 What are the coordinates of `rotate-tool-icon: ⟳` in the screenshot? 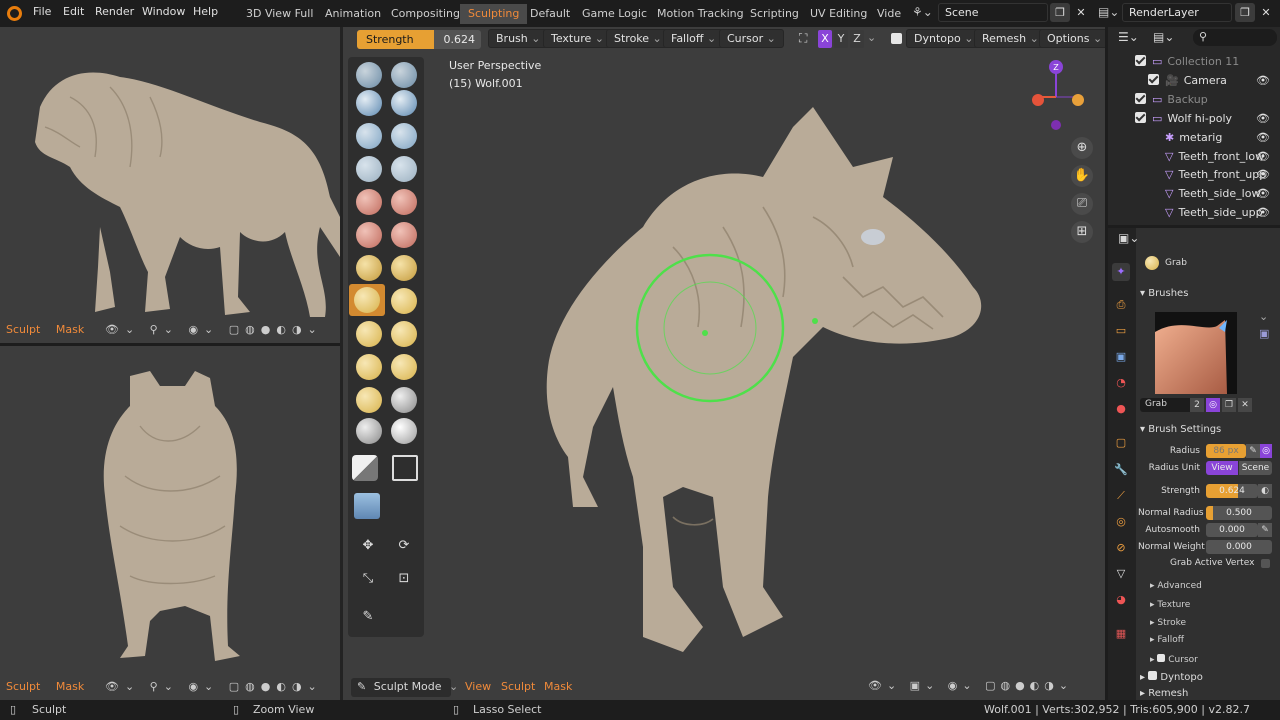 It's located at (404, 546).